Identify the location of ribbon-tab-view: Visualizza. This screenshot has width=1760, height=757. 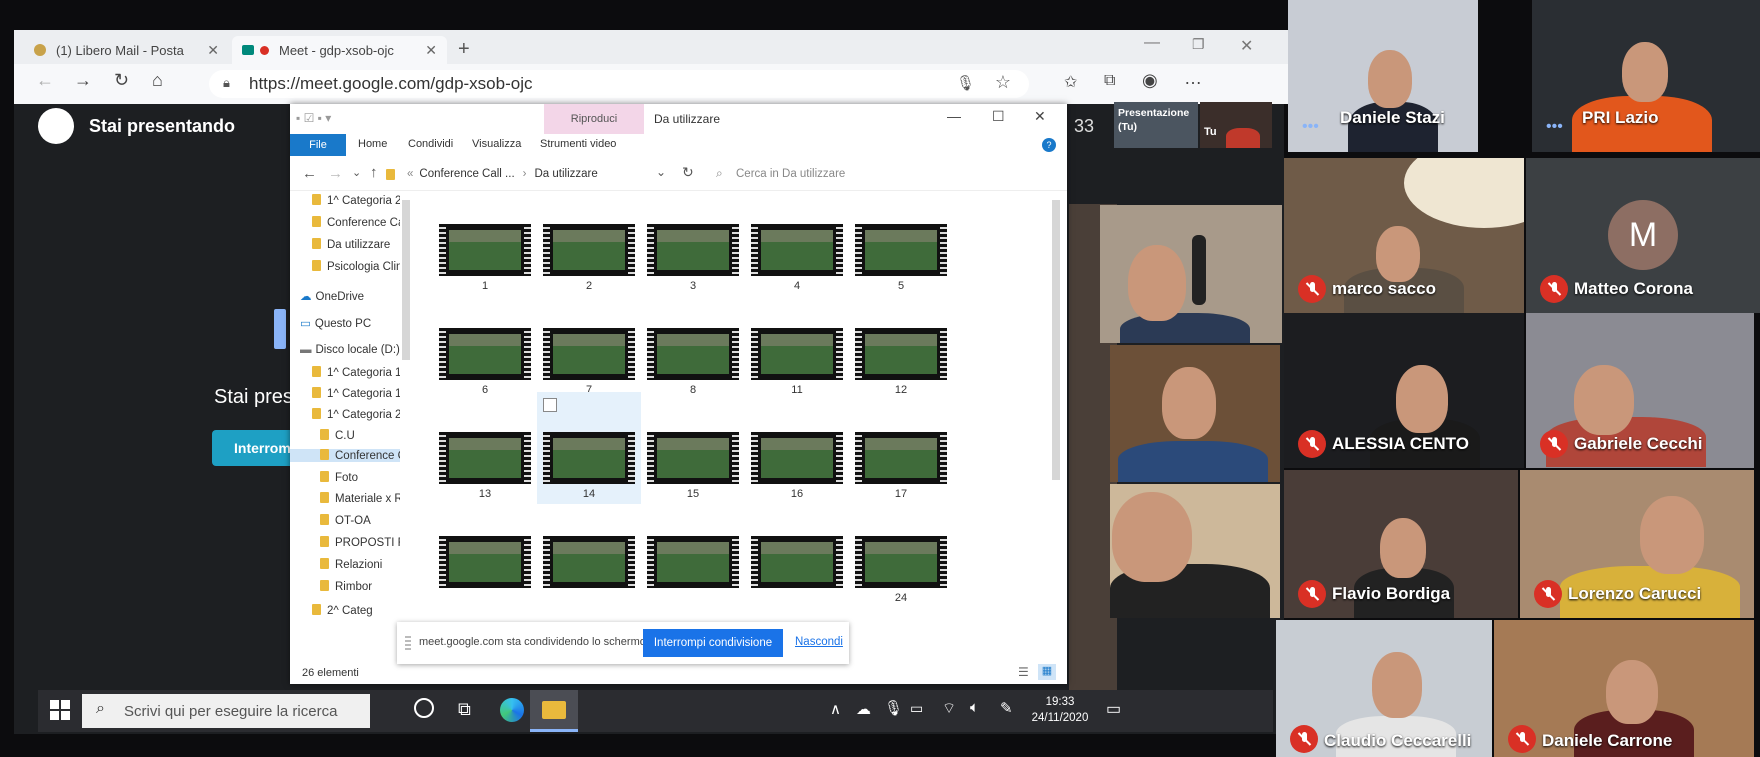
(496, 144).